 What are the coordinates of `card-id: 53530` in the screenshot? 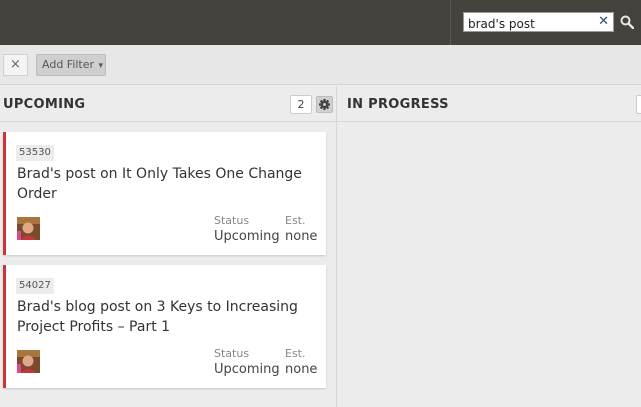 It's located at (35, 153).